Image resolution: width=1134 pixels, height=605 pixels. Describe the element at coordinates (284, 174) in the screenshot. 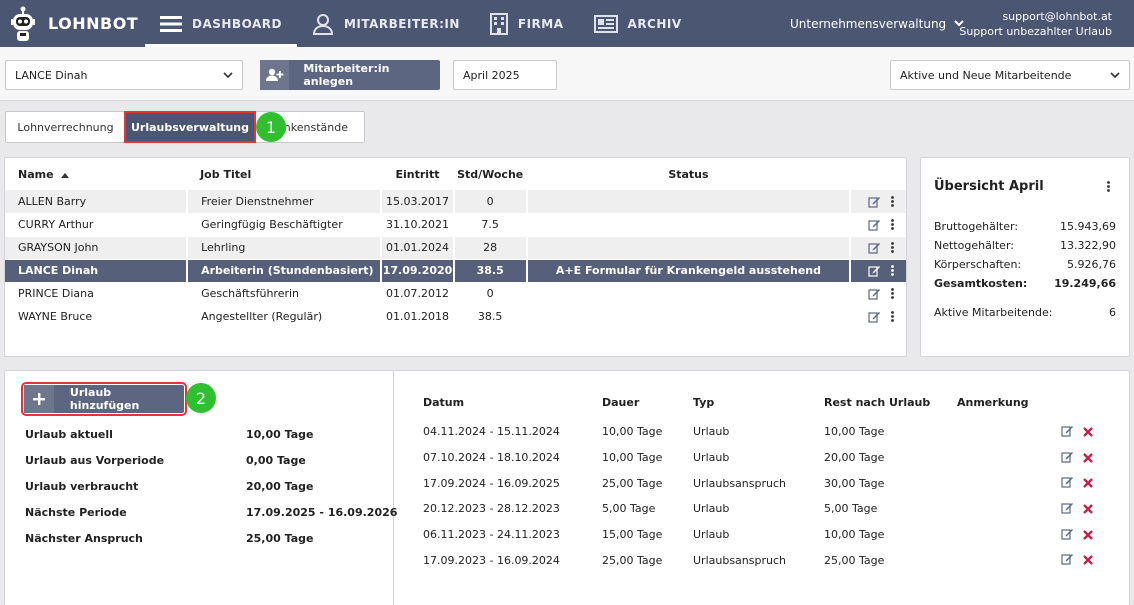

I see `col-header-job: Job Titel` at that location.